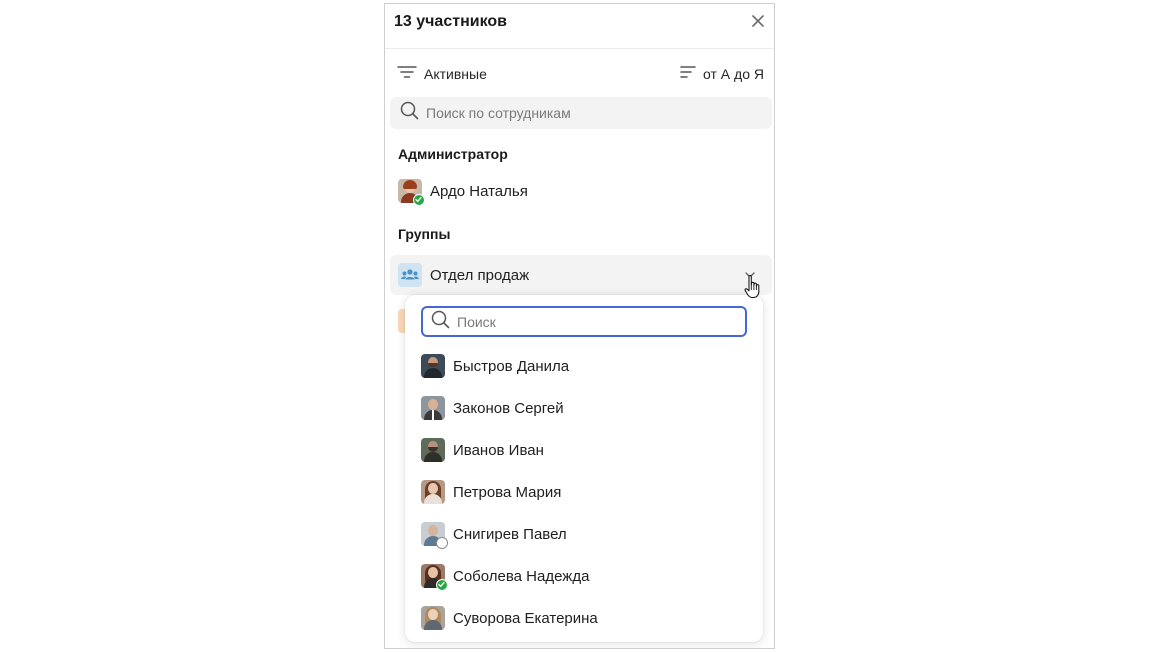 Image resolution: width=1160 pixels, height=653 pixels. I want to click on employee-search, so click(581, 113).